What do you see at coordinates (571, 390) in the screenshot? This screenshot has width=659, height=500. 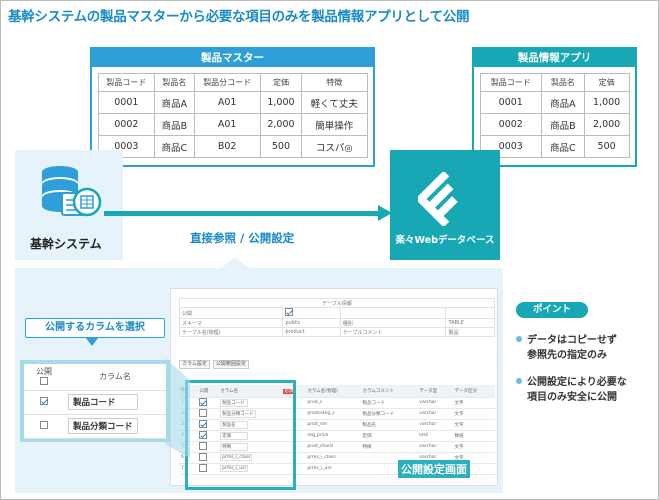 I see `point-item-2: 公開設定により必要な 項目のみ安全に公開` at bounding box center [571, 390].